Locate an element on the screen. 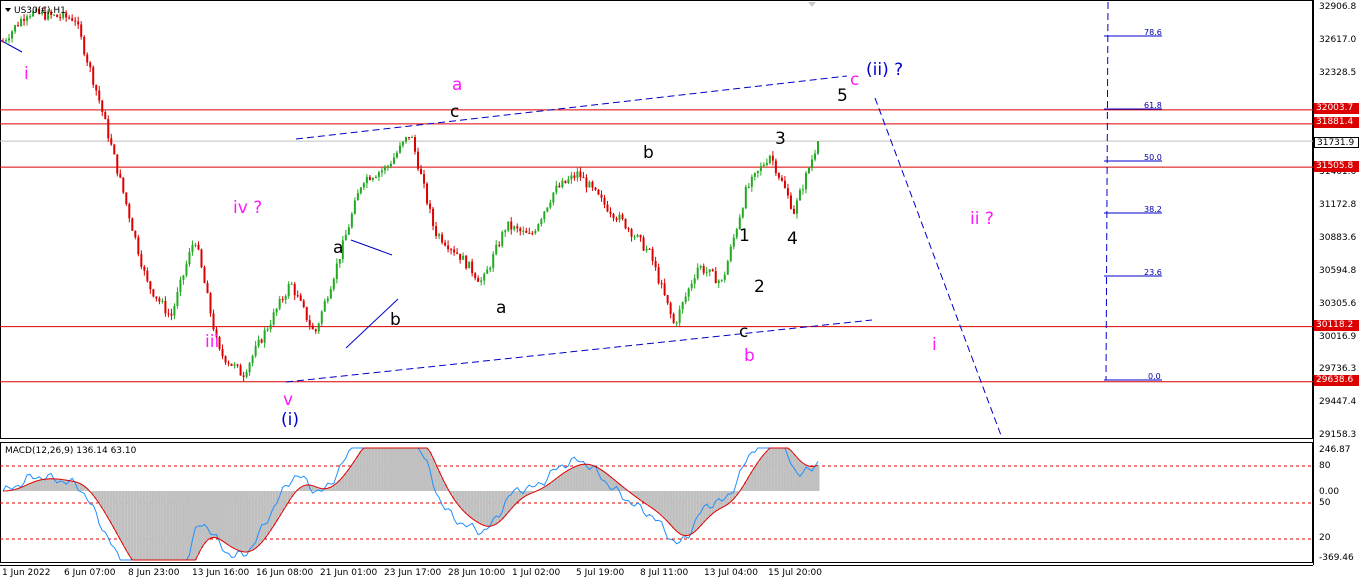 This screenshot has height=585, width=1362. macd-tick: 50 is located at coordinates (1325, 503).